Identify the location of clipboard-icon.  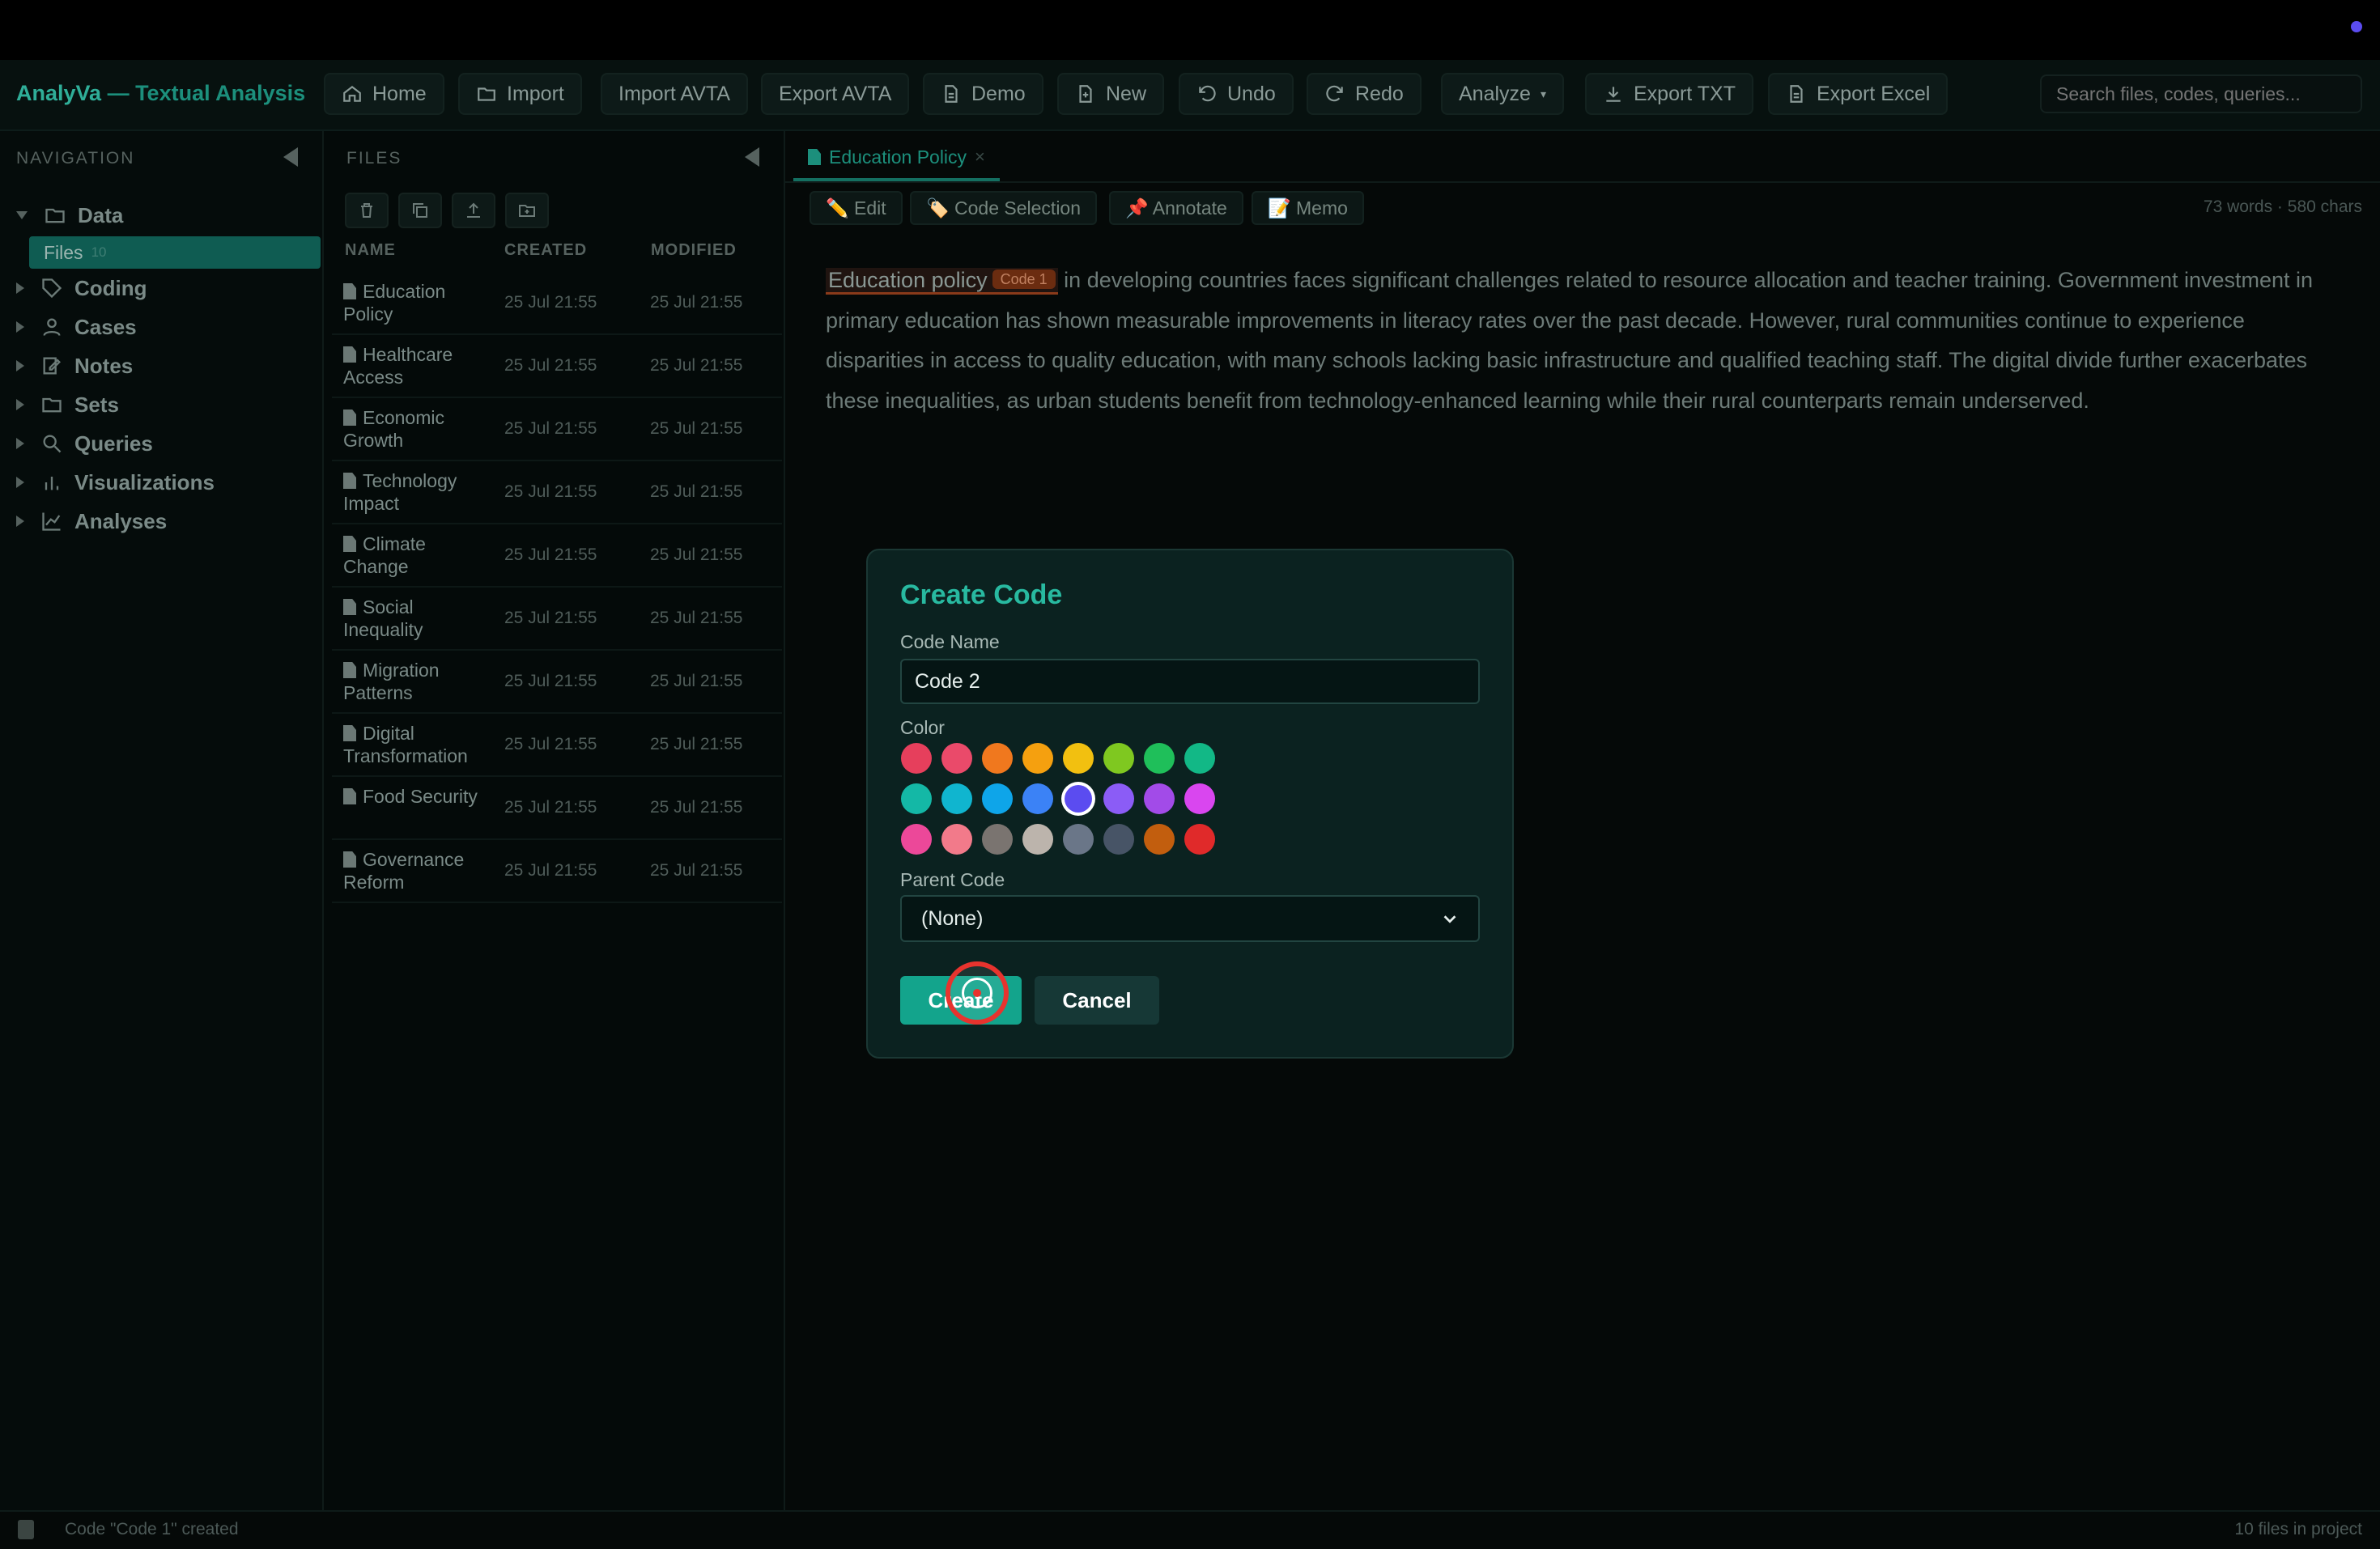
(26, 1529).